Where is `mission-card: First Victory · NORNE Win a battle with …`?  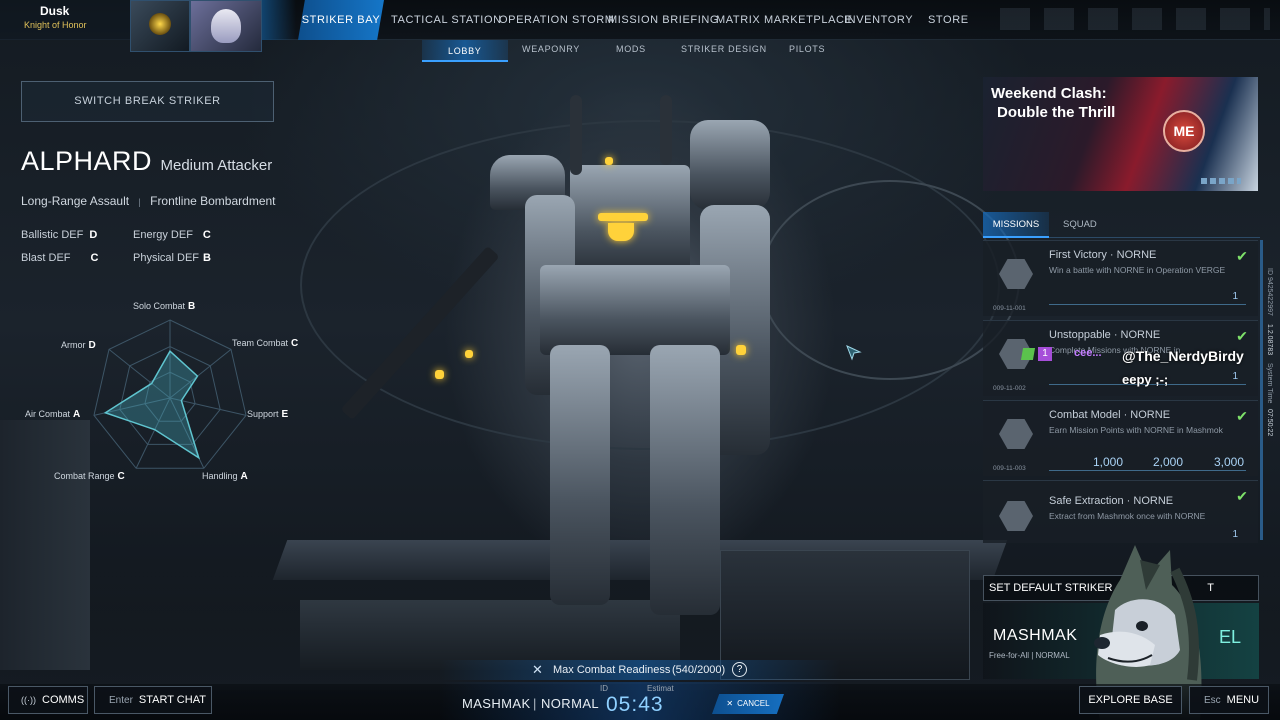 mission-card: First Victory · NORNE Win a battle with … is located at coordinates (1120, 278).